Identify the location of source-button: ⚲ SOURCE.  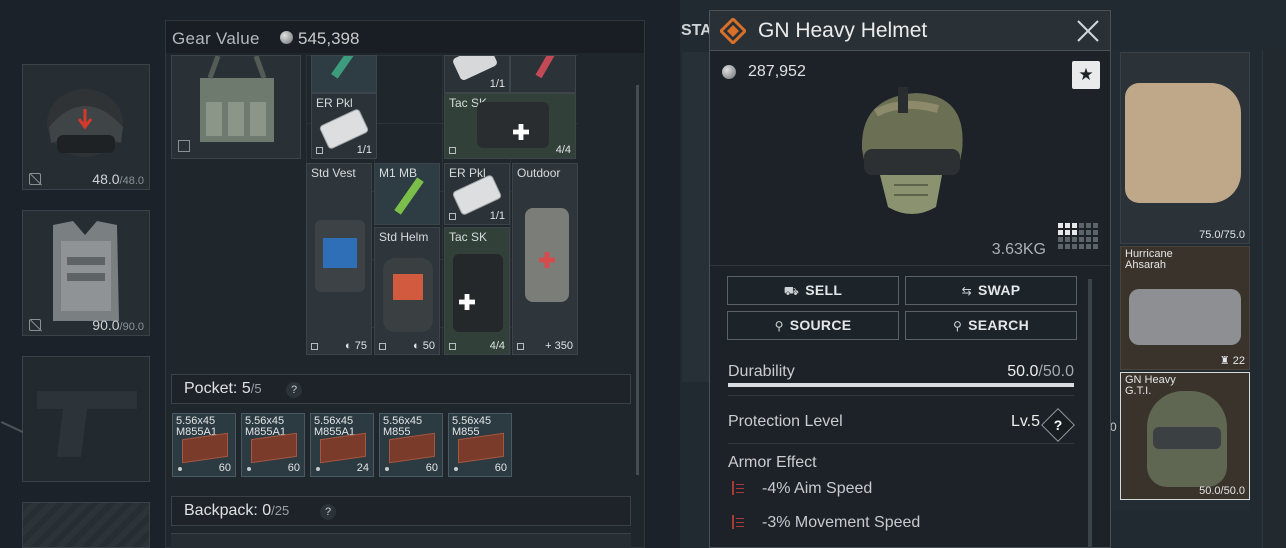
(813, 325).